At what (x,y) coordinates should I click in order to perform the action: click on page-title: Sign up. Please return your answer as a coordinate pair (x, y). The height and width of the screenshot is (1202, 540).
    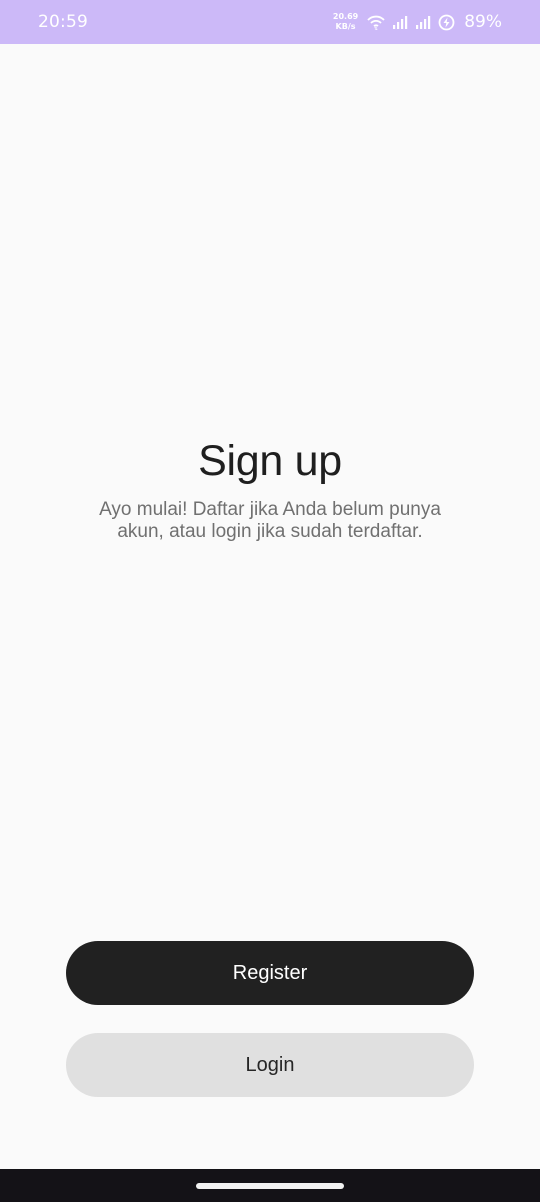
    Looking at the image, I should click on (270, 461).